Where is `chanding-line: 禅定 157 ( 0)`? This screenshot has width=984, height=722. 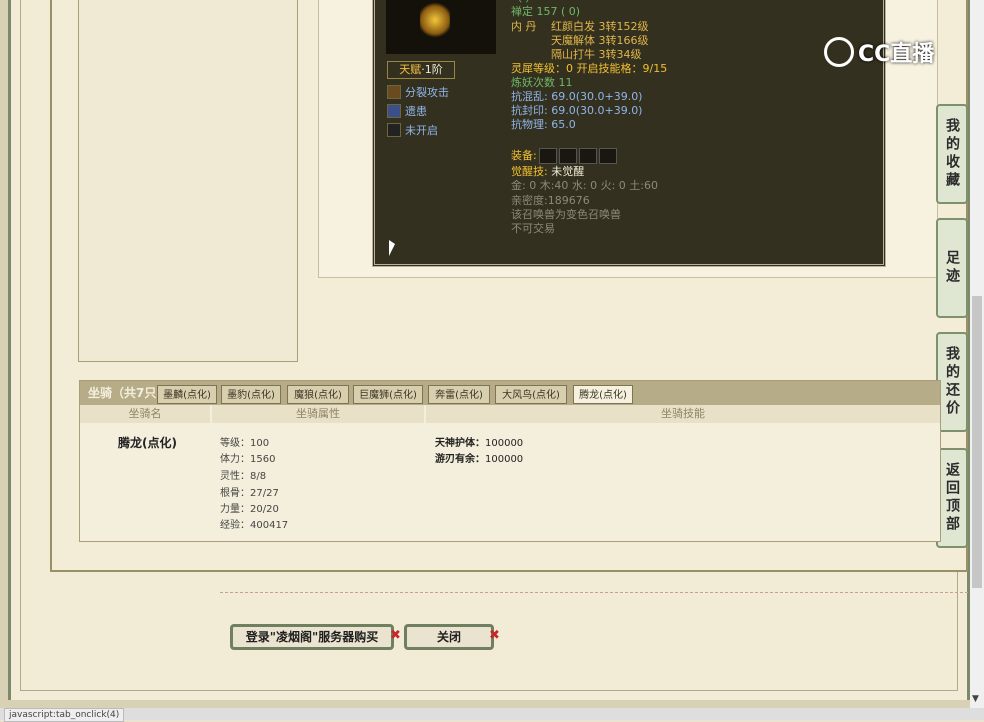
chanding-line: 禅定 157 ( 0) is located at coordinates (546, 11).